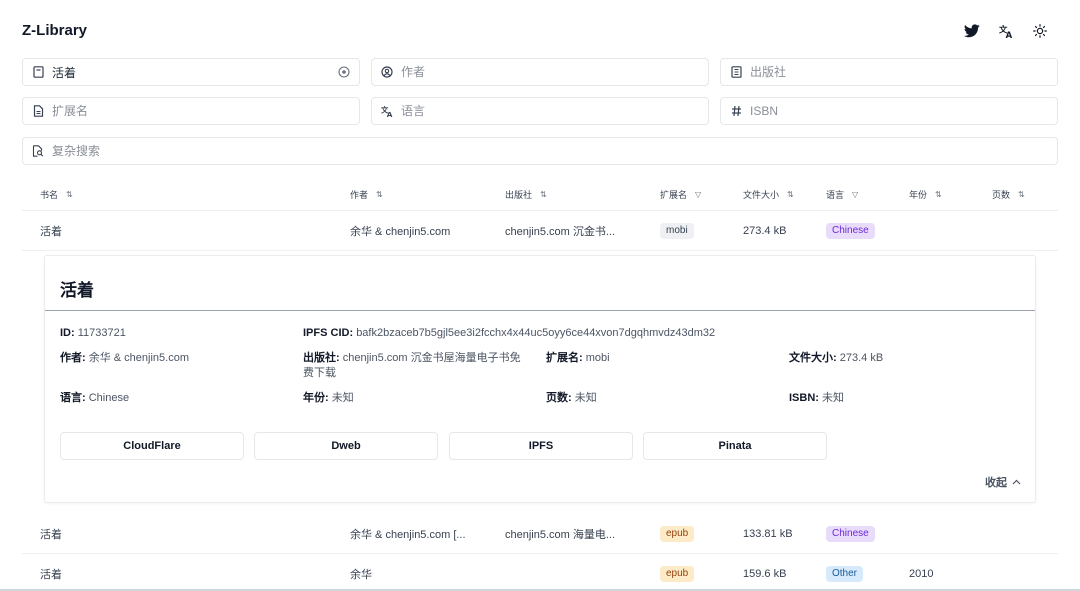  I want to click on header-actions: 文A, so click(1006, 31).